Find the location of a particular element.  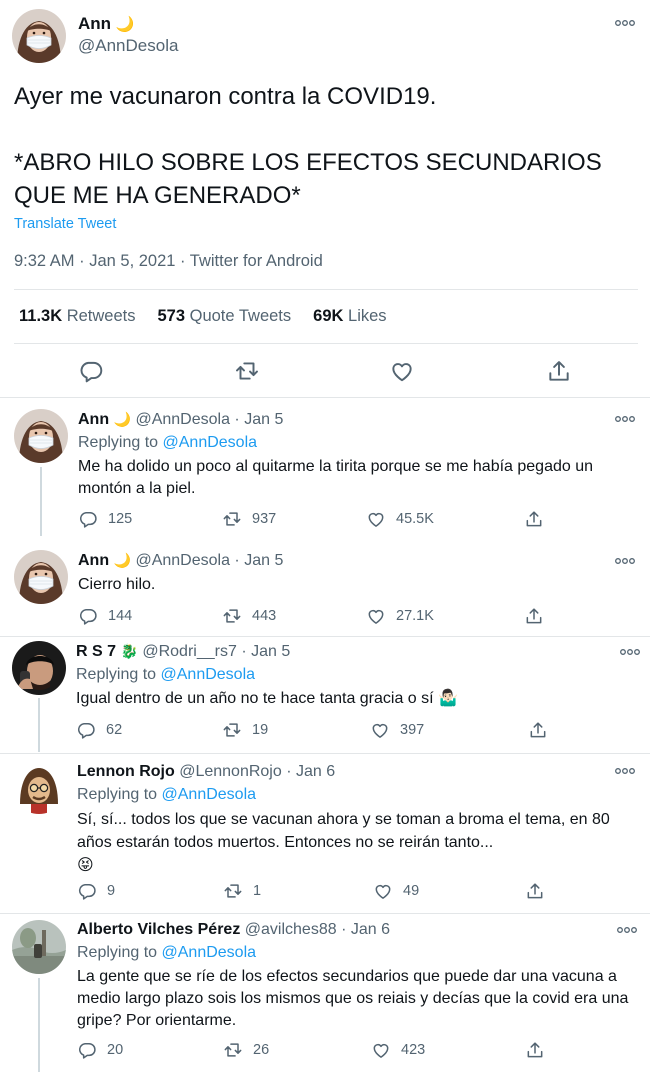

reply-actions: 125 937 45.5K is located at coordinates (318, 519).